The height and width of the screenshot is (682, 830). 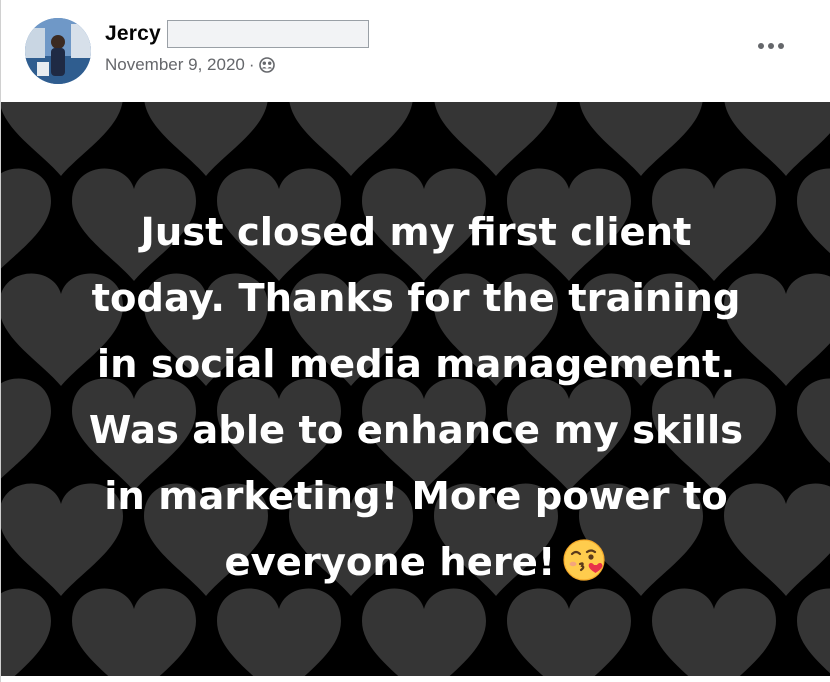 What do you see at coordinates (416, 232) in the screenshot?
I see `post-text-line: Just closed my first client` at bounding box center [416, 232].